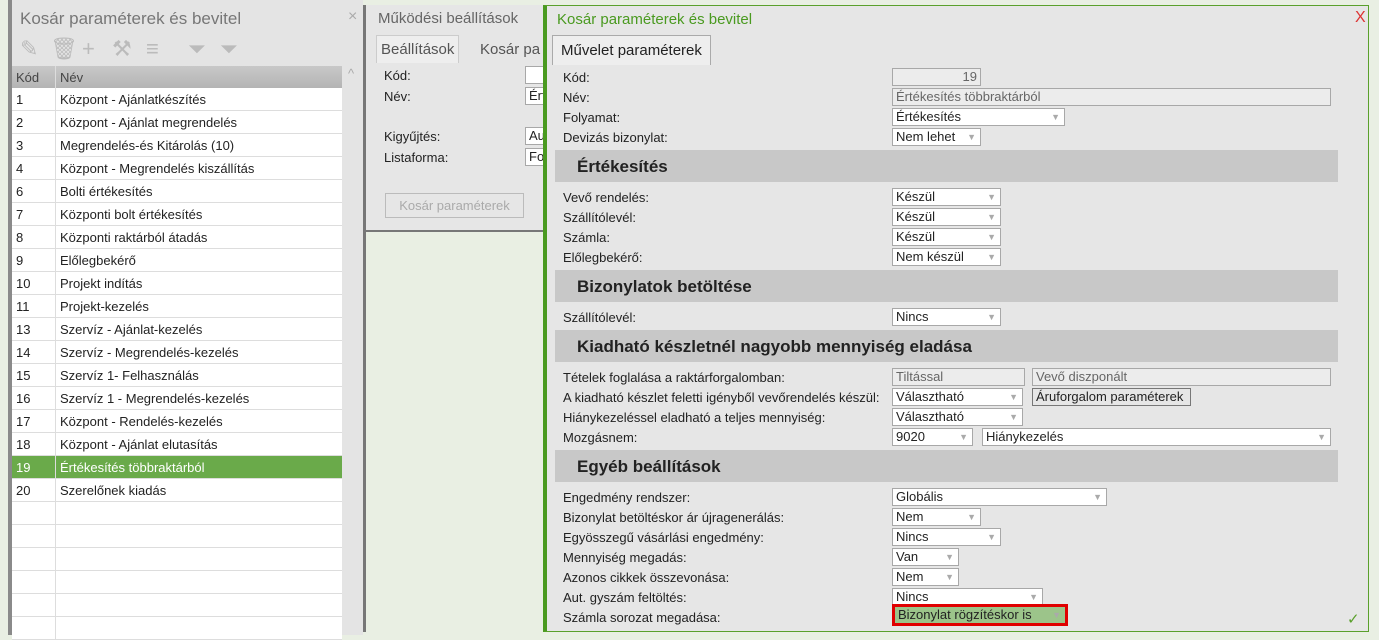  Describe the element at coordinates (177, 375) in the screenshot. I see `table-row: 15 Szervíz 1- Felhasználás` at that location.